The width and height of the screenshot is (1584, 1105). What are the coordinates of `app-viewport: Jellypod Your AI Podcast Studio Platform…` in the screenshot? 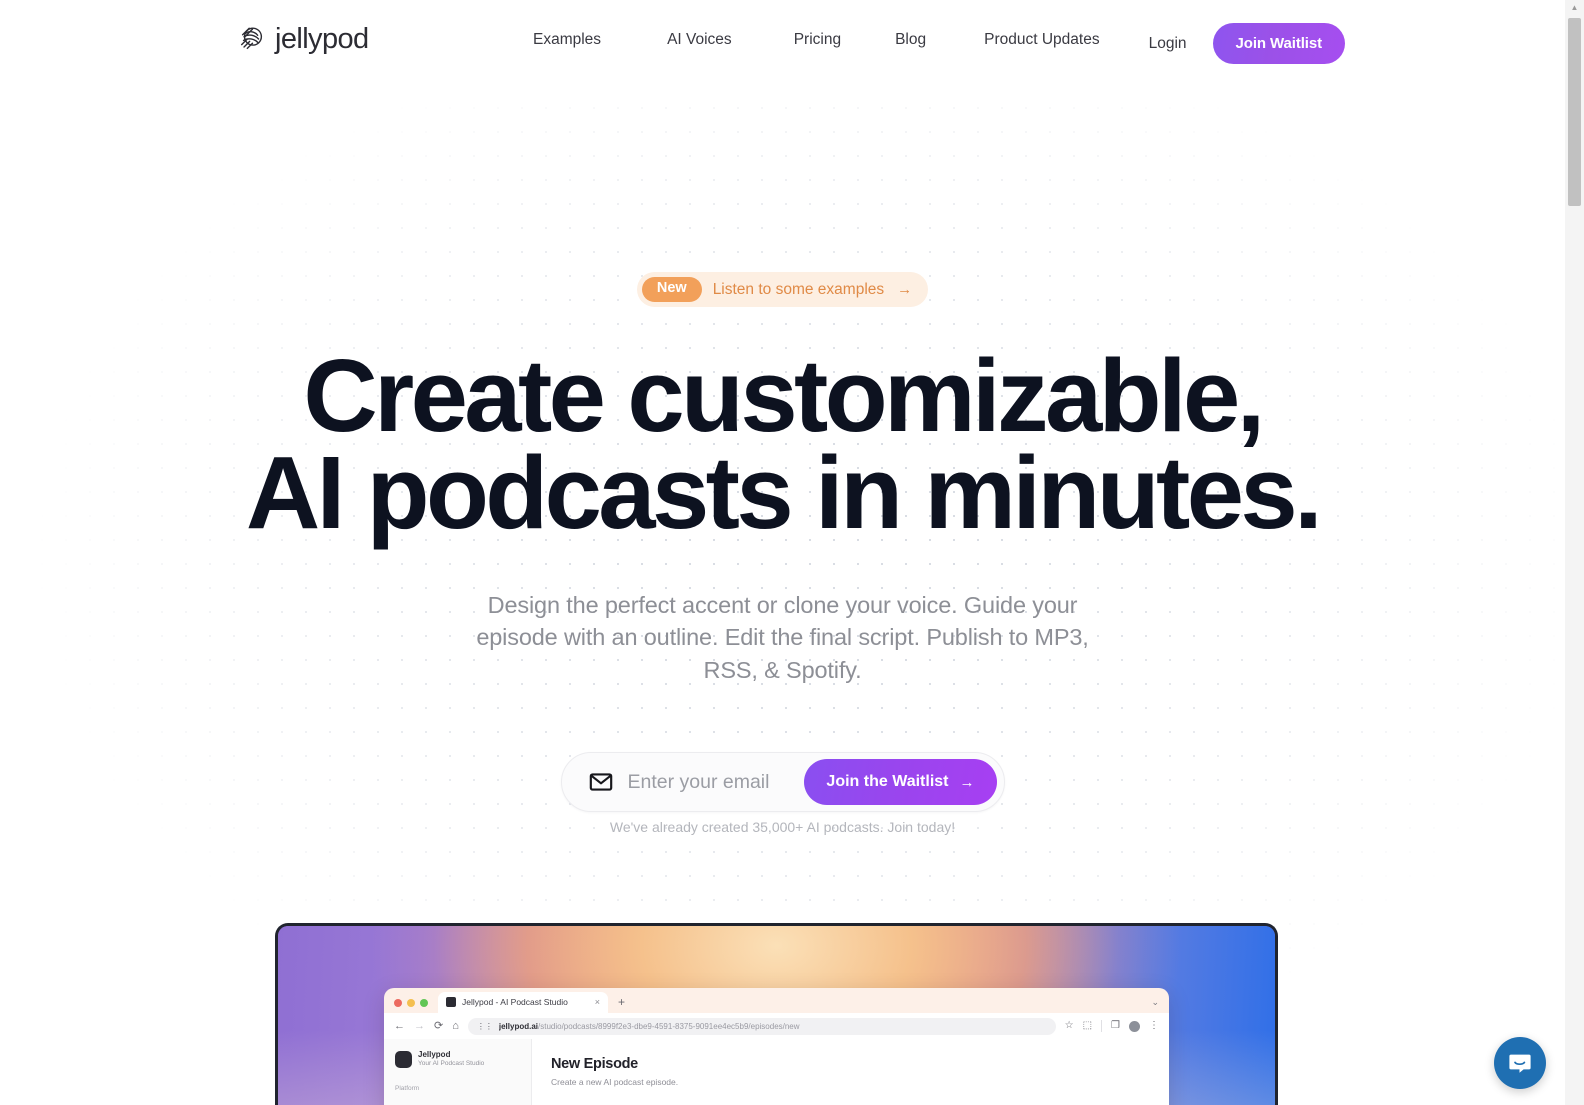 It's located at (776, 1072).